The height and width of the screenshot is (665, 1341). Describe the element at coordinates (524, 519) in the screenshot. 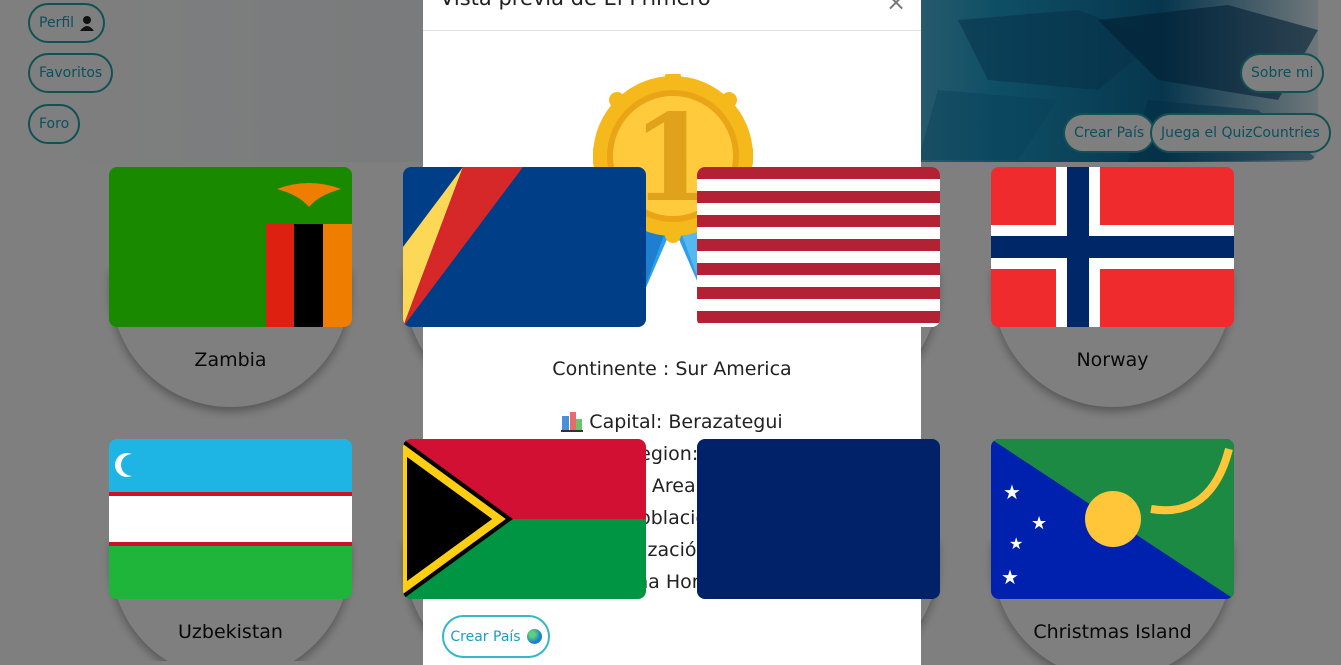

I see `vanuatu-flag` at that location.